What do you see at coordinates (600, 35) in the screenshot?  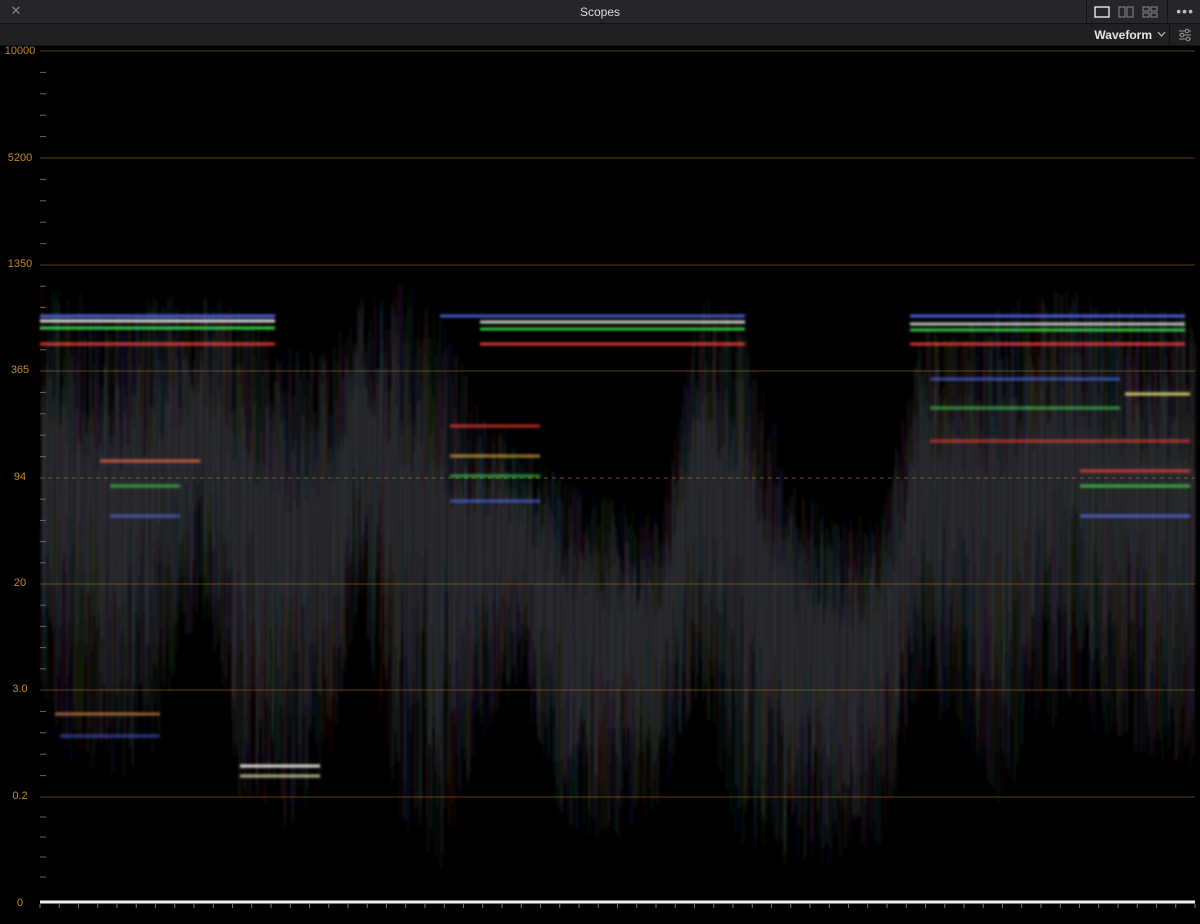 I see `scope-toolbar: Waveform` at bounding box center [600, 35].